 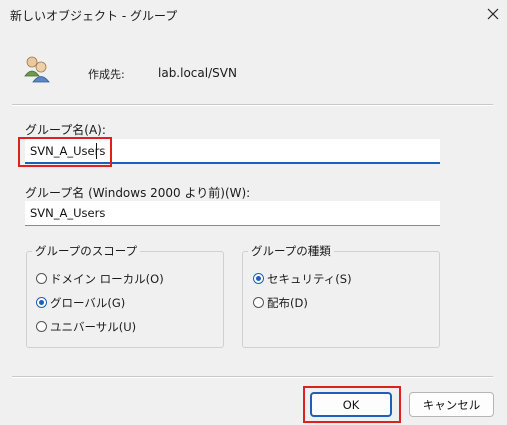 I want to click on type-security-label: セキュリティ(S), so click(x=309, y=279).